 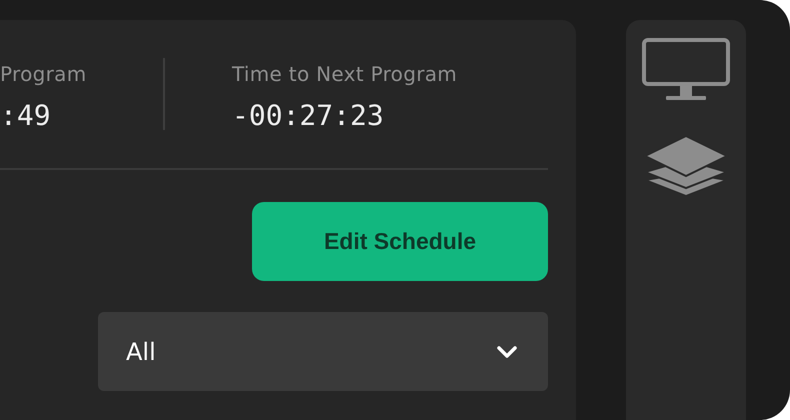 What do you see at coordinates (686, 70) in the screenshot?
I see `monitor-icon` at bounding box center [686, 70].